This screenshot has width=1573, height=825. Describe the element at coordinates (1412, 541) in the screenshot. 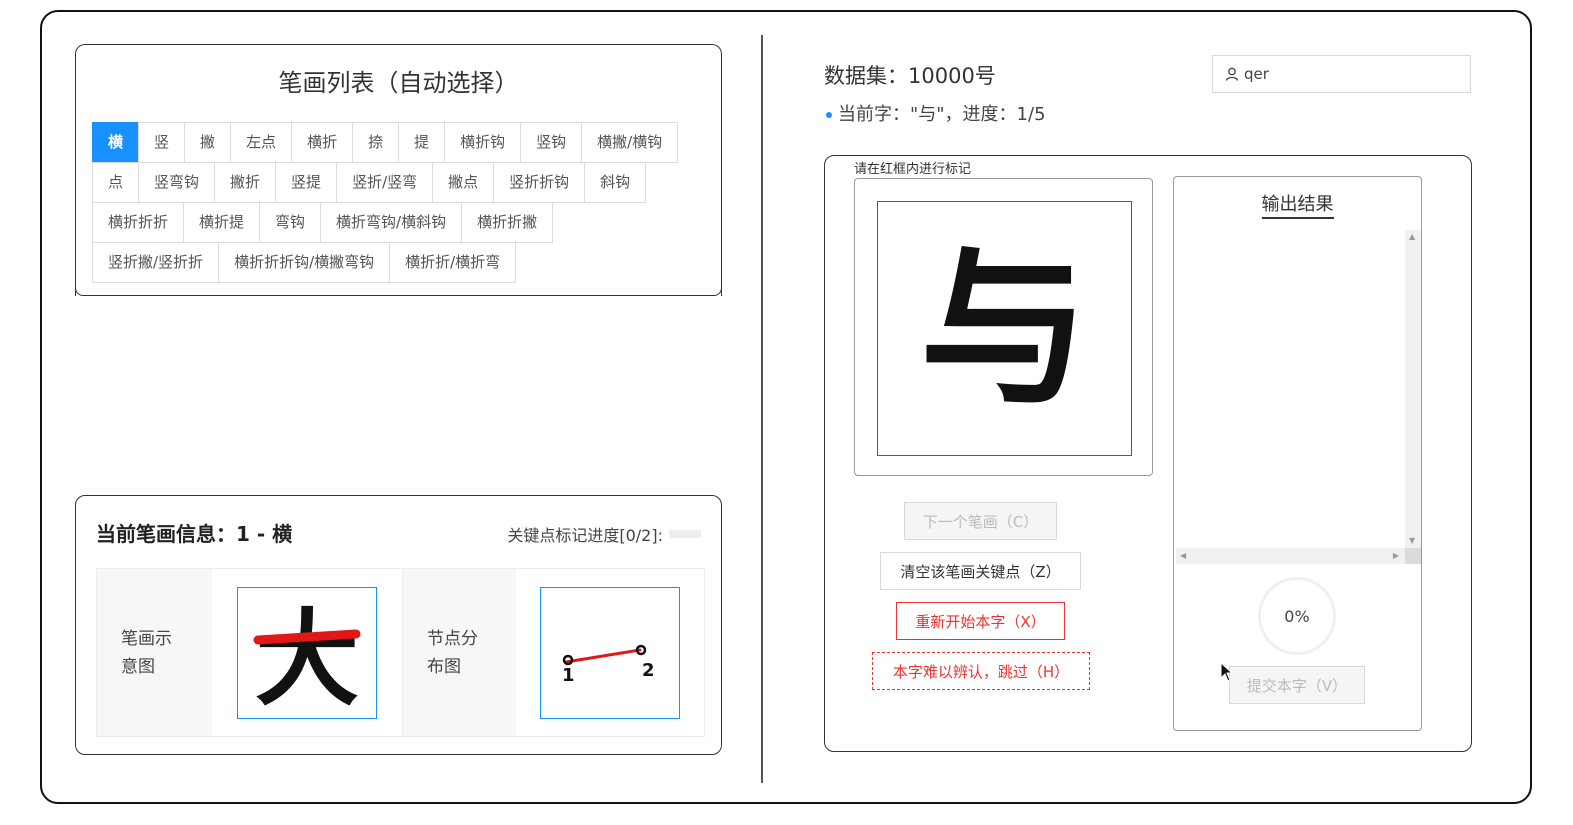

I see `scroll-down-icon: ▼` at that location.